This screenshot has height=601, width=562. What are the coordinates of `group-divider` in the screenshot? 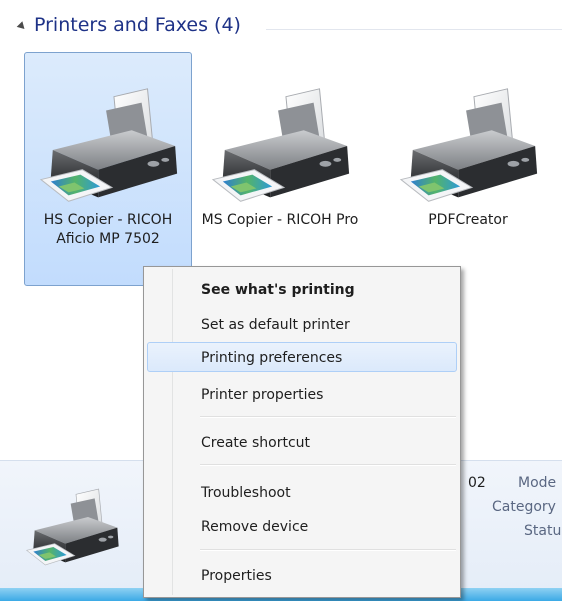 It's located at (414, 29).